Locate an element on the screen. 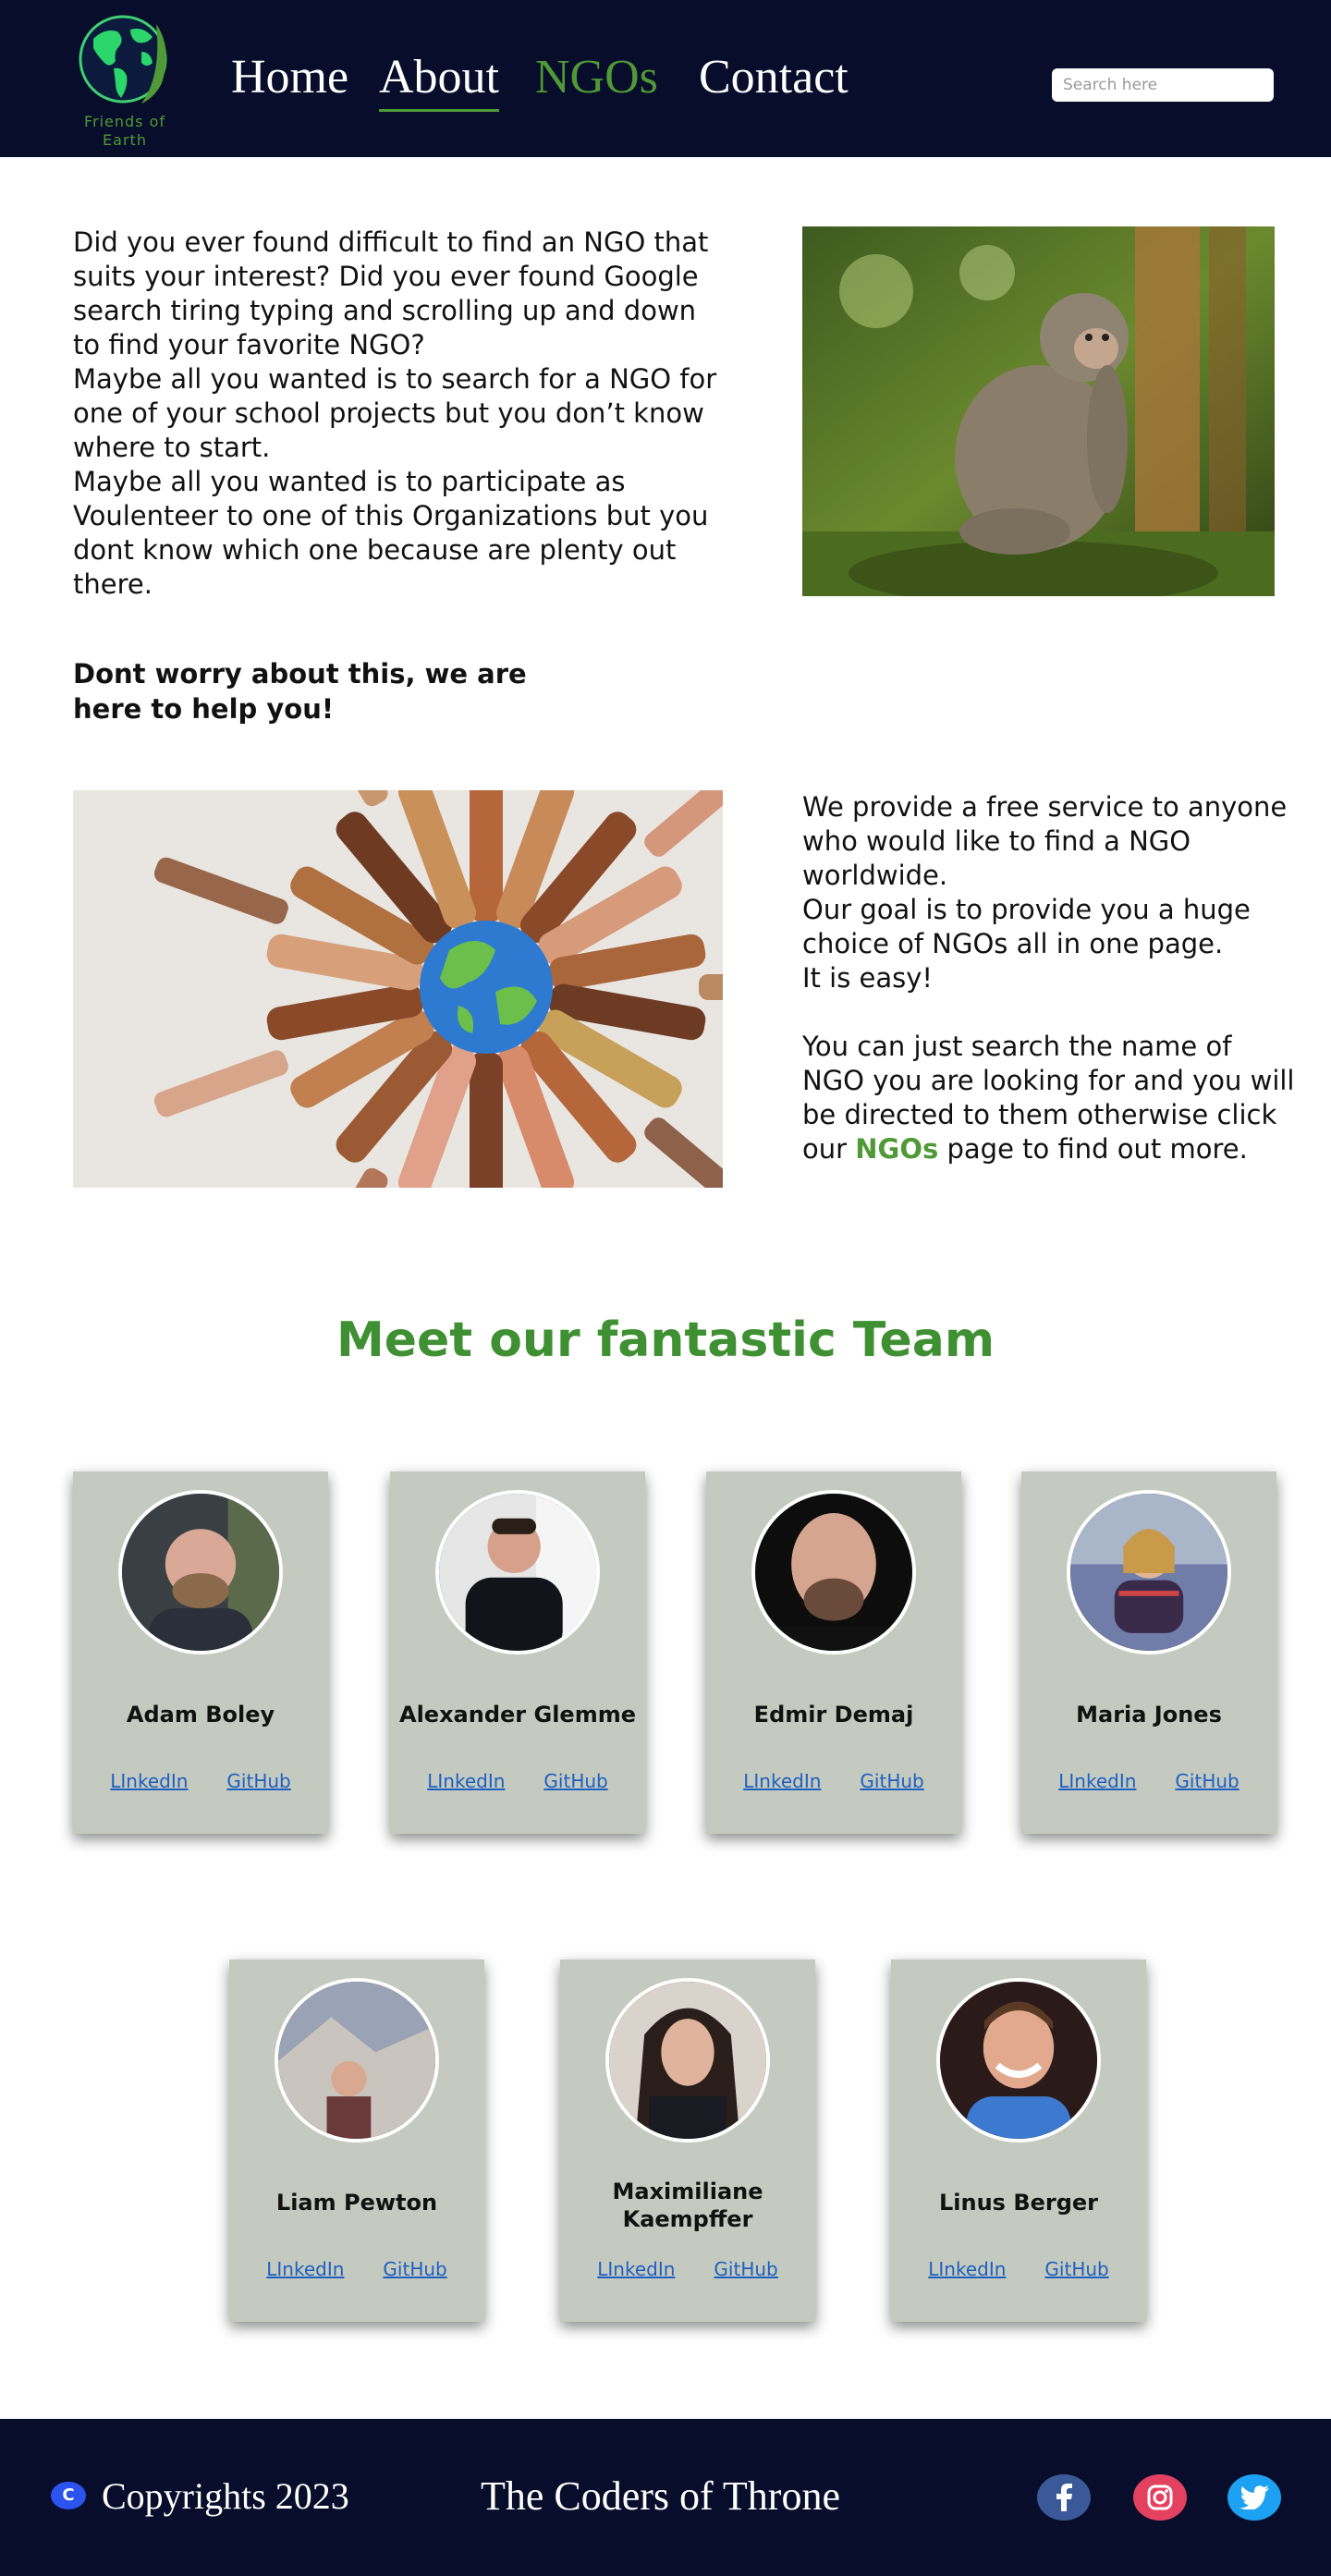  nav-contact: Contact is located at coordinates (774, 78).